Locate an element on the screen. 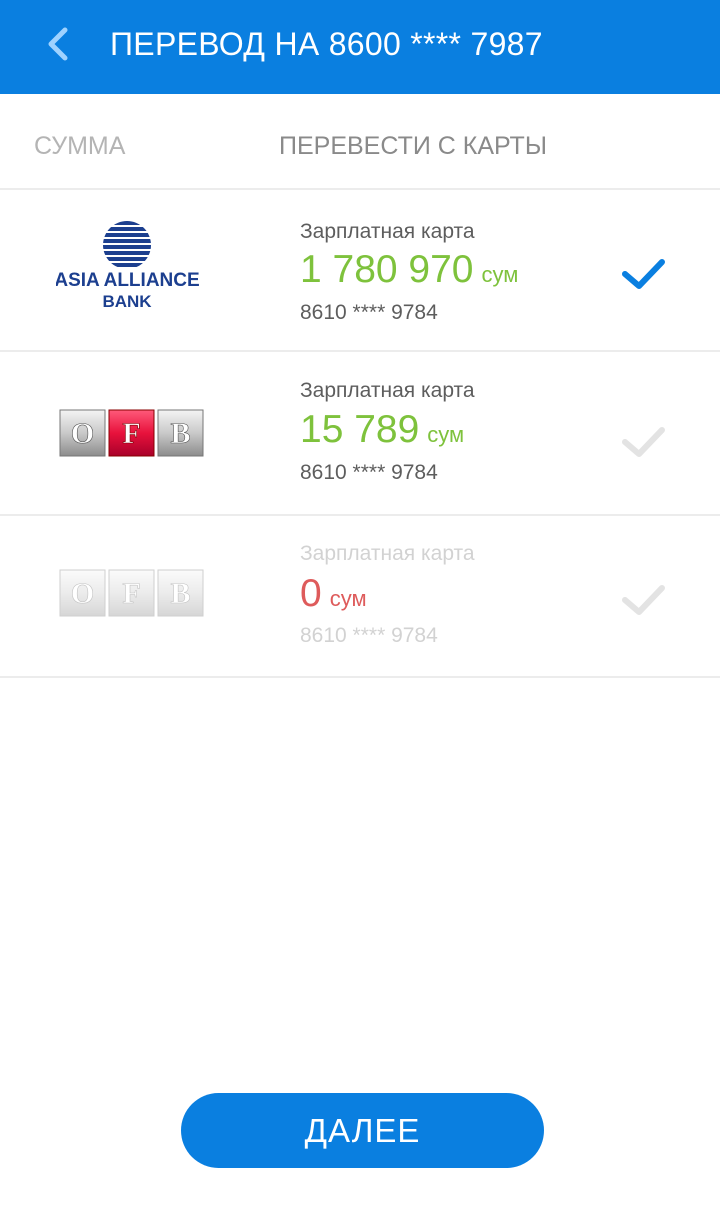 This screenshot has width=720, height=1232. balance-amount: 0 is located at coordinates (311, 593).